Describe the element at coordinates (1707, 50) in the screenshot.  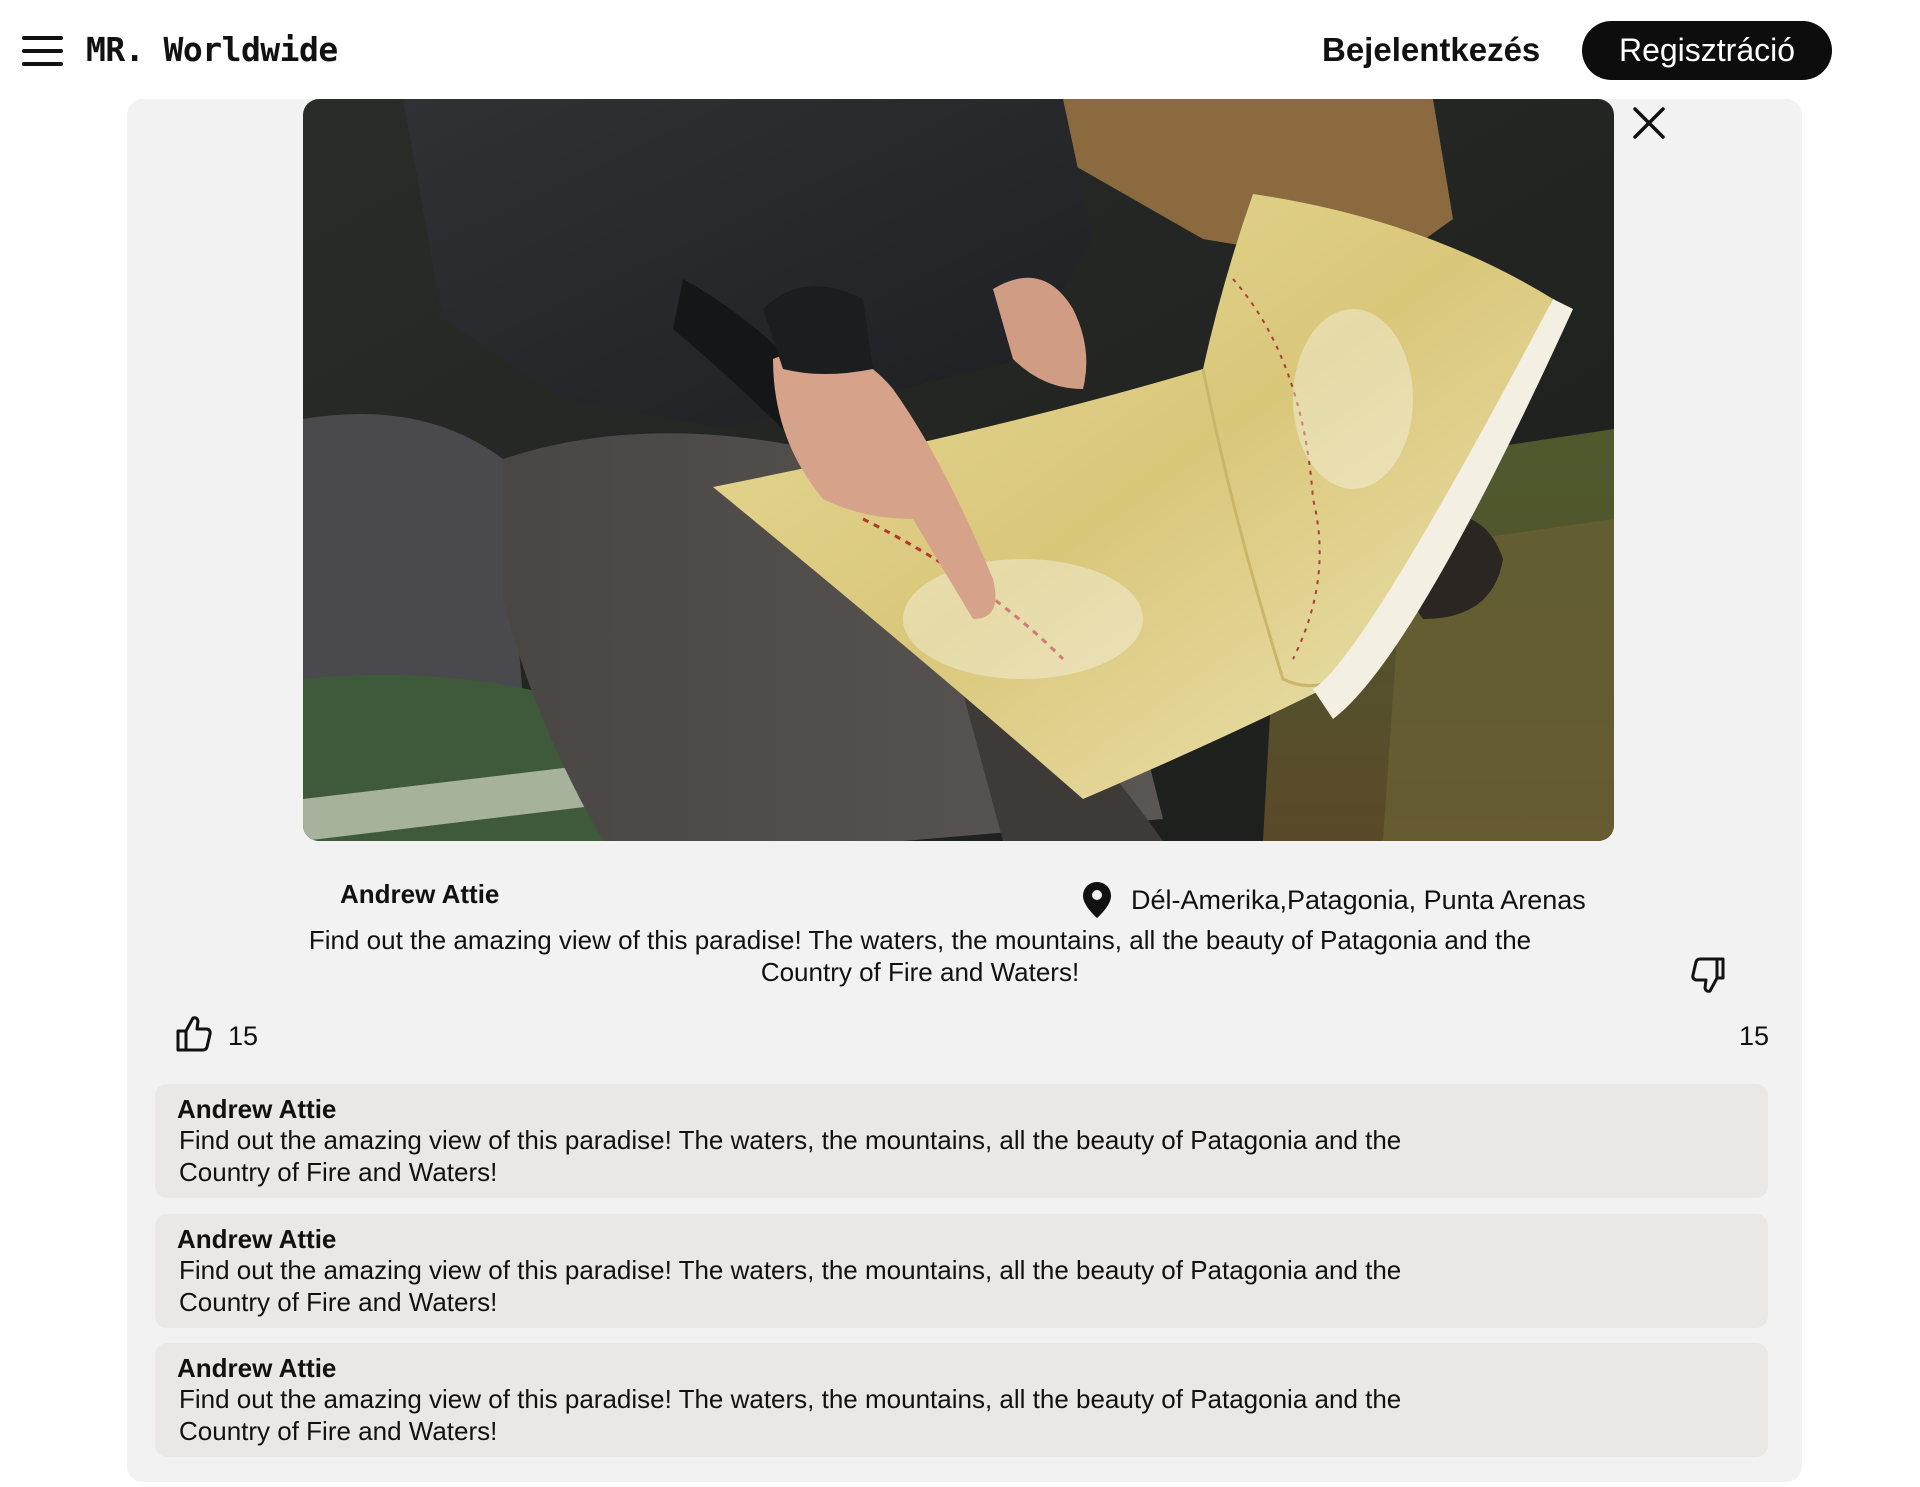
I see `register-button: Regisztráció` at that location.